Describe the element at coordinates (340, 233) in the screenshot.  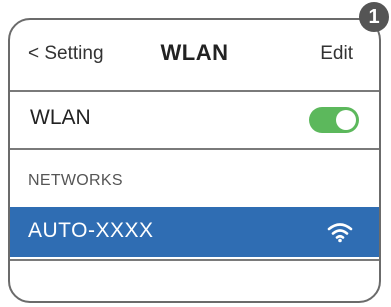
I see `wifi-icon` at that location.